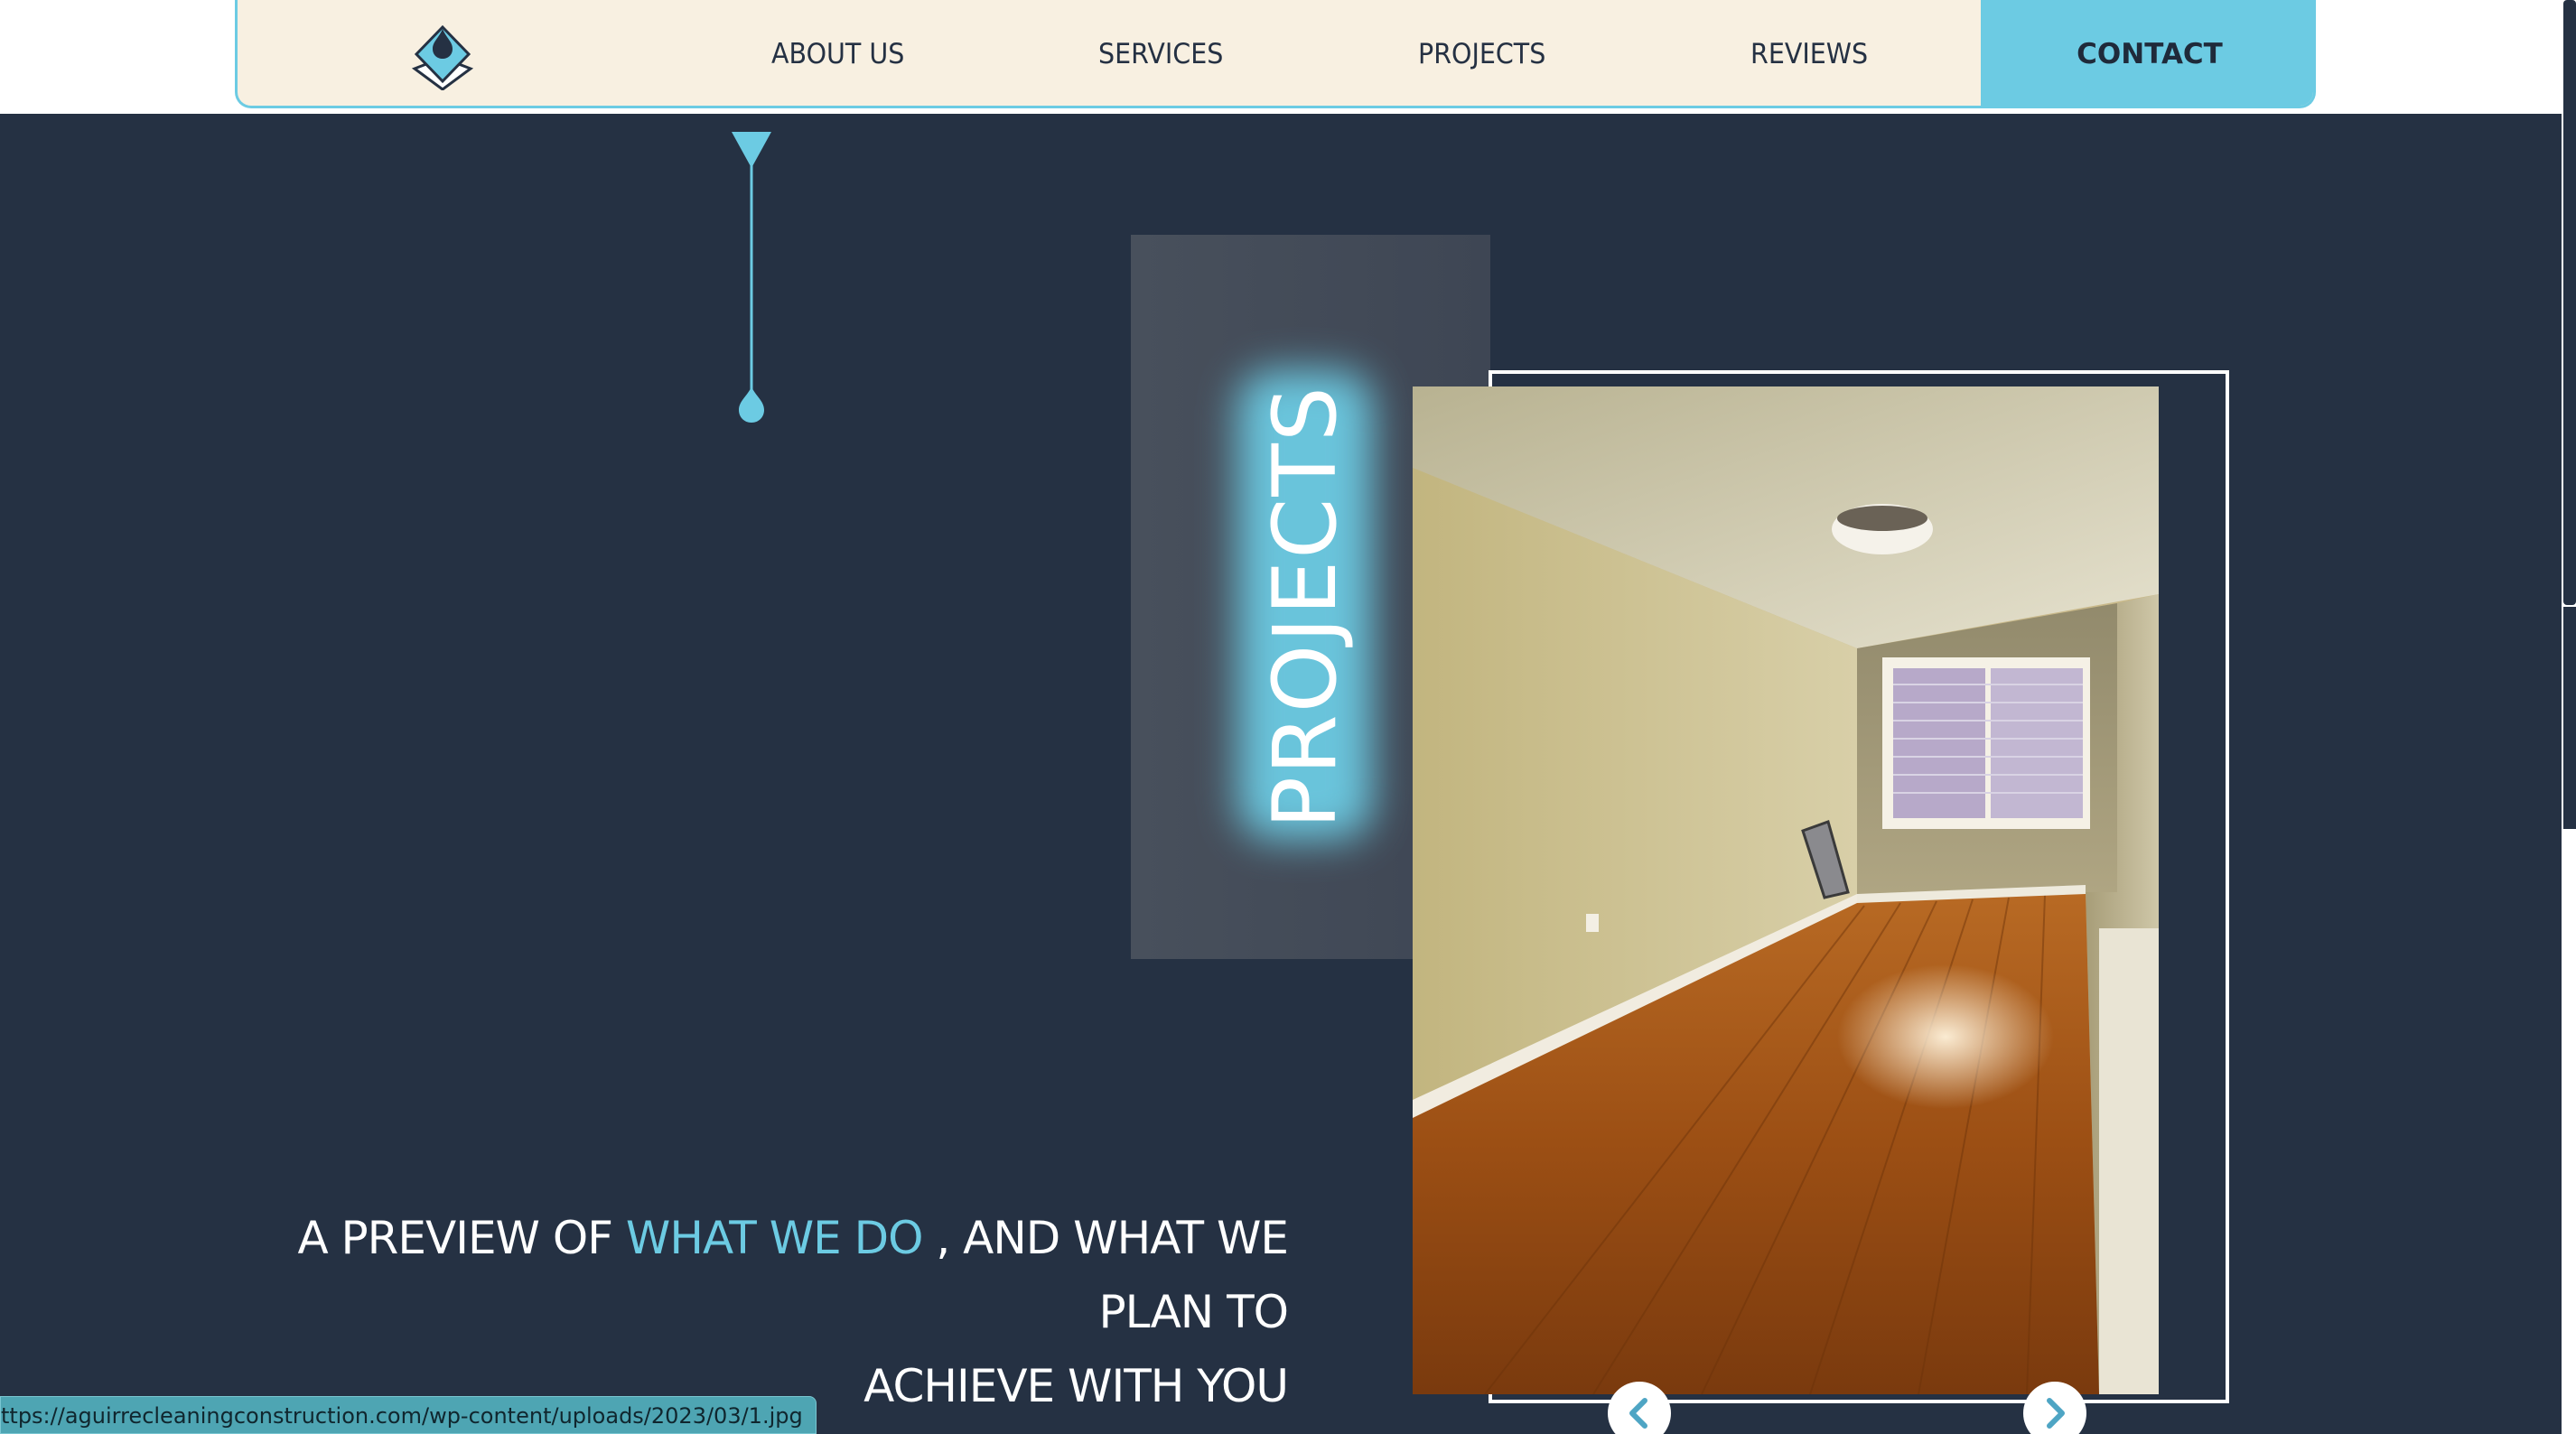  What do you see at coordinates (2569, 718) in the screenshot?
I see `scrollbar-marker` at bounding box center [2569, 718].